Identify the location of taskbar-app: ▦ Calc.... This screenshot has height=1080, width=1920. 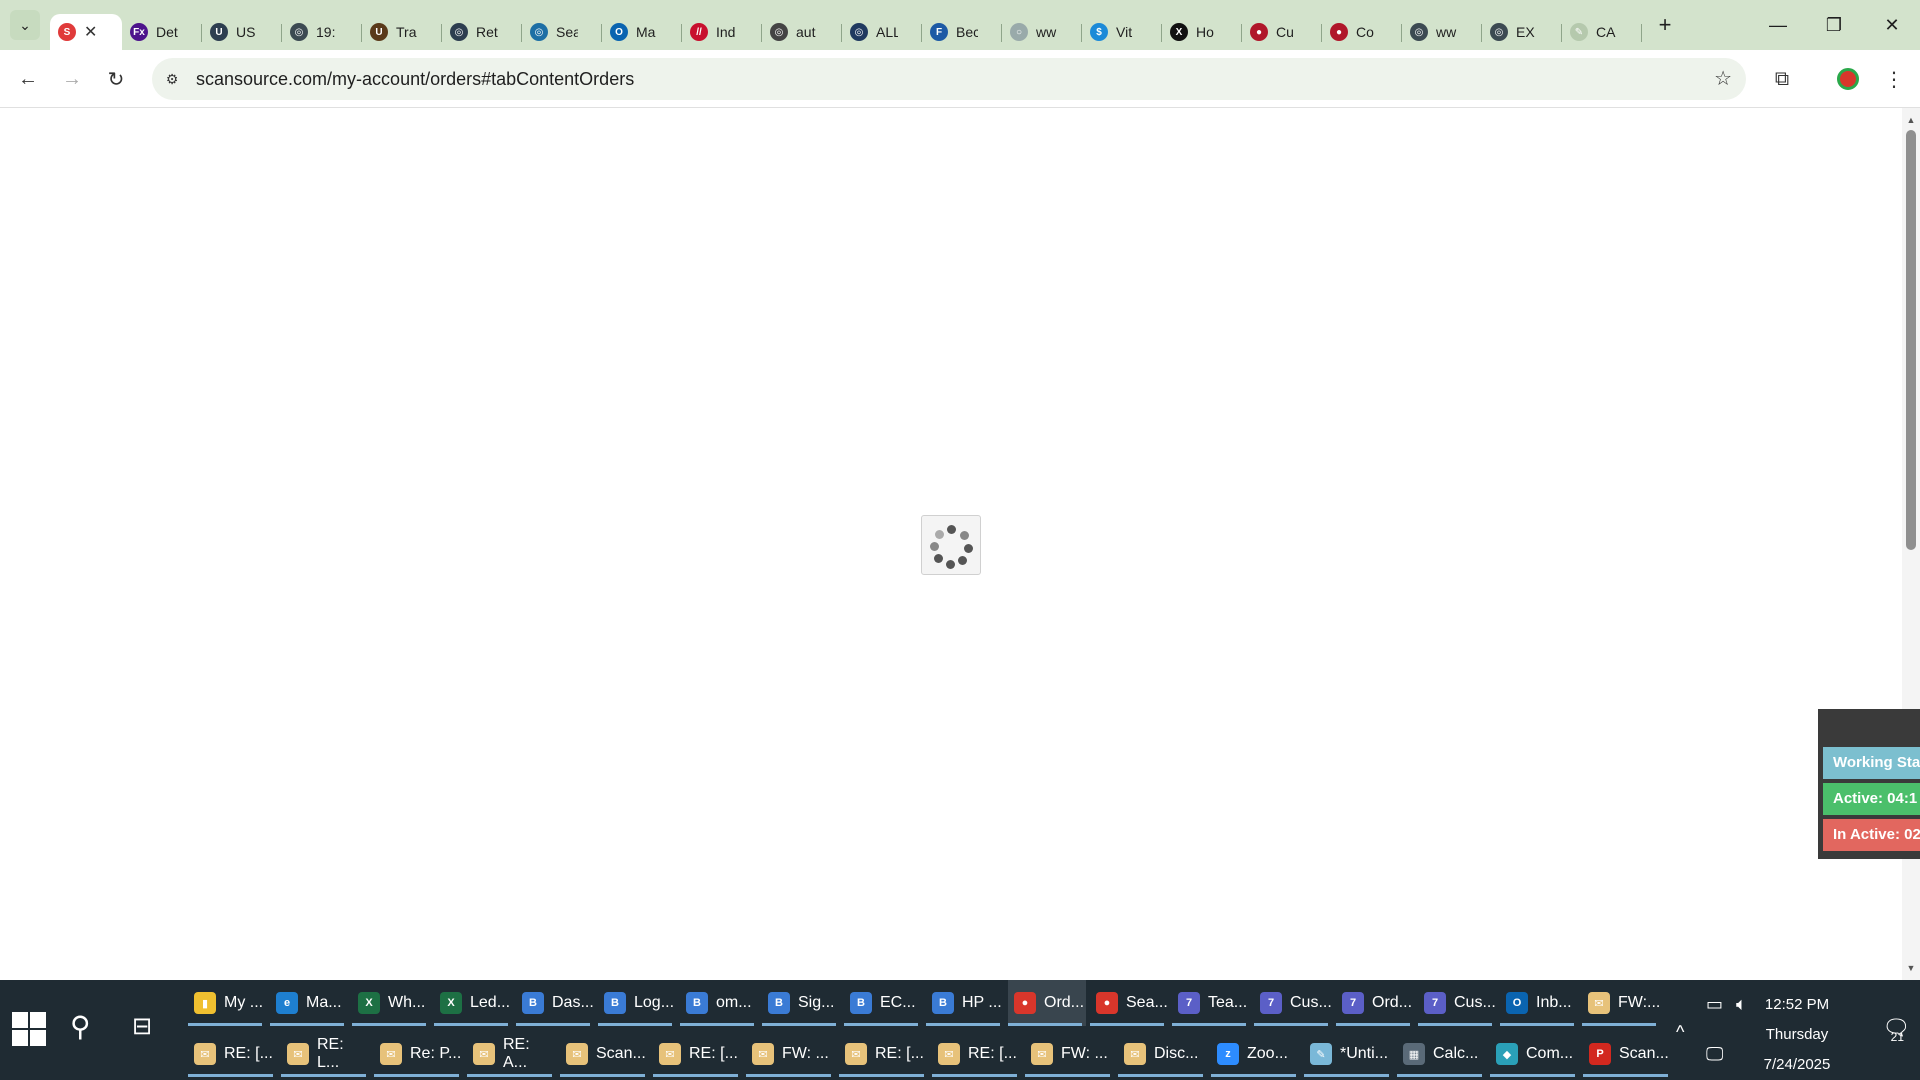
(1441, 1054).